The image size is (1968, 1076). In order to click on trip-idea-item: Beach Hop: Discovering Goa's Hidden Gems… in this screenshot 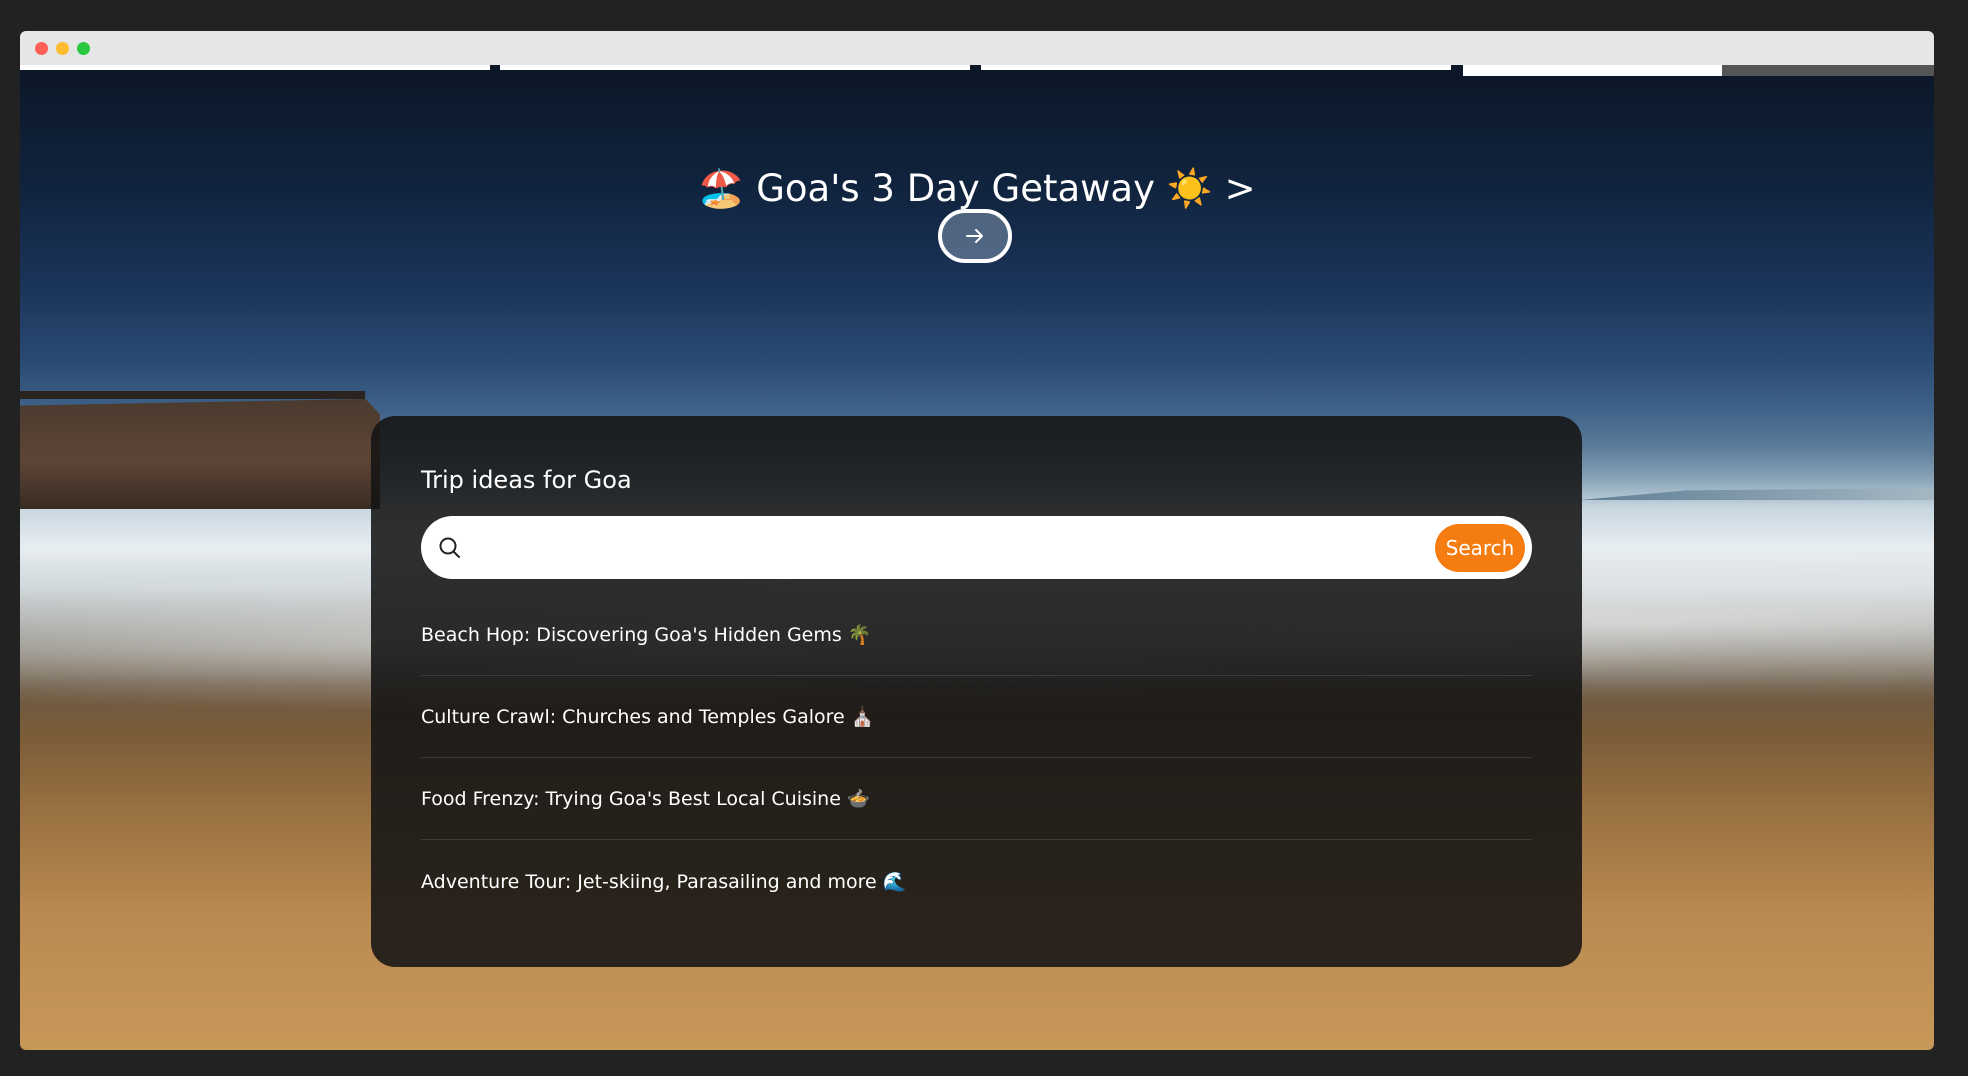, I will do `click(976, 635)`.